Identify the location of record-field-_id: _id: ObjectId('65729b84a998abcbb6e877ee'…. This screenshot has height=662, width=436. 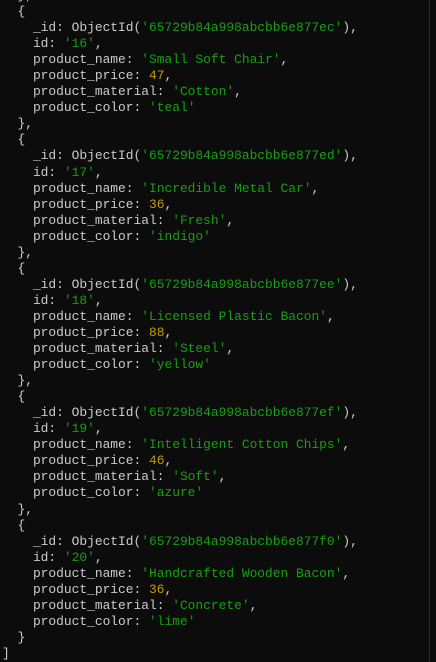
(180, 285).